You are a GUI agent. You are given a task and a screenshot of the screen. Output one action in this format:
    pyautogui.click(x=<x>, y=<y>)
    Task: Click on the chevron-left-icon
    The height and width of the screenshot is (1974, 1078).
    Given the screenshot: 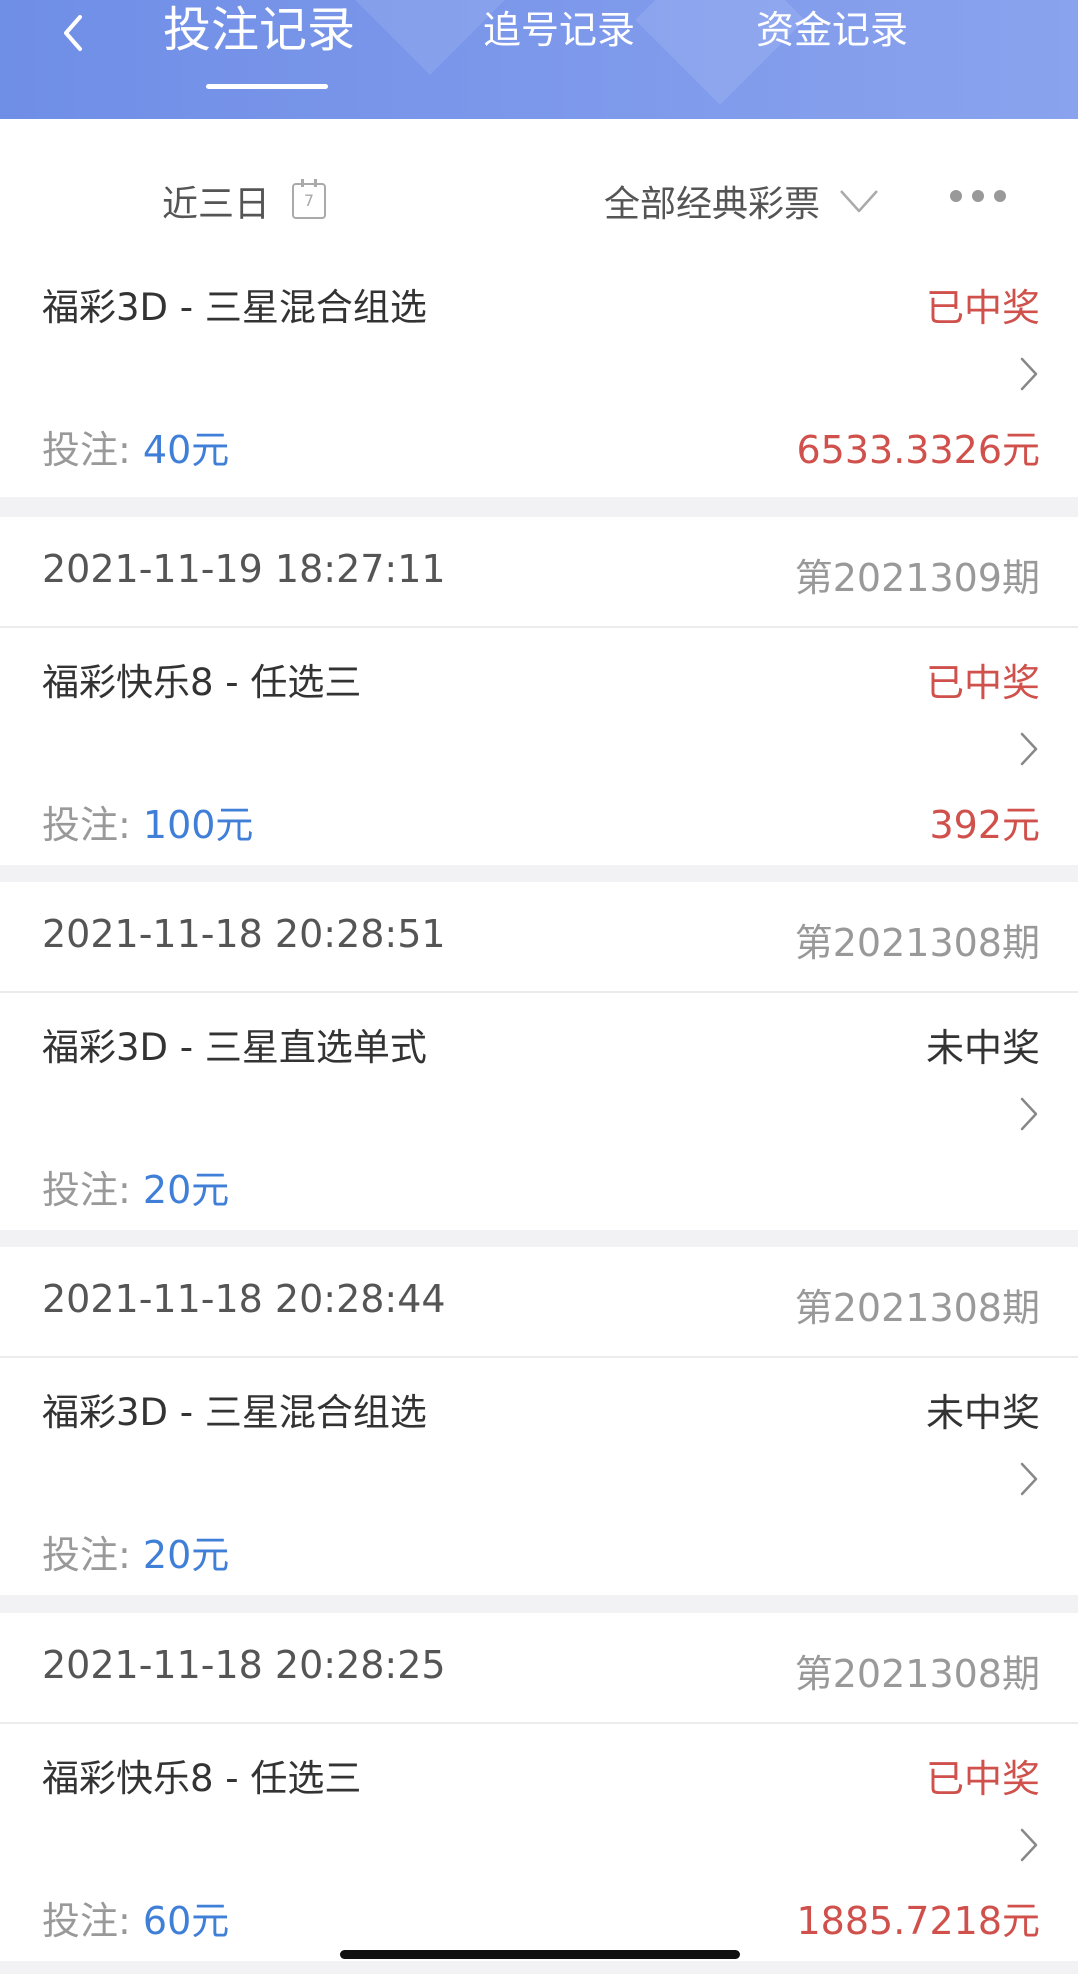 What is the action you would take?
    pyautogui.click(x=73, y=33)
    